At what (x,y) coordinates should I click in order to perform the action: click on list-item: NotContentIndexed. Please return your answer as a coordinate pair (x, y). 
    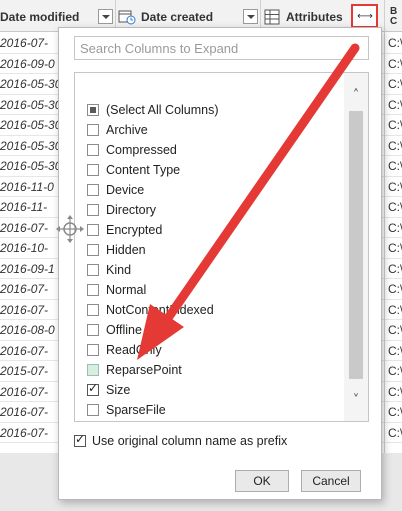
    Looking at the image, I should click on (150, 310).